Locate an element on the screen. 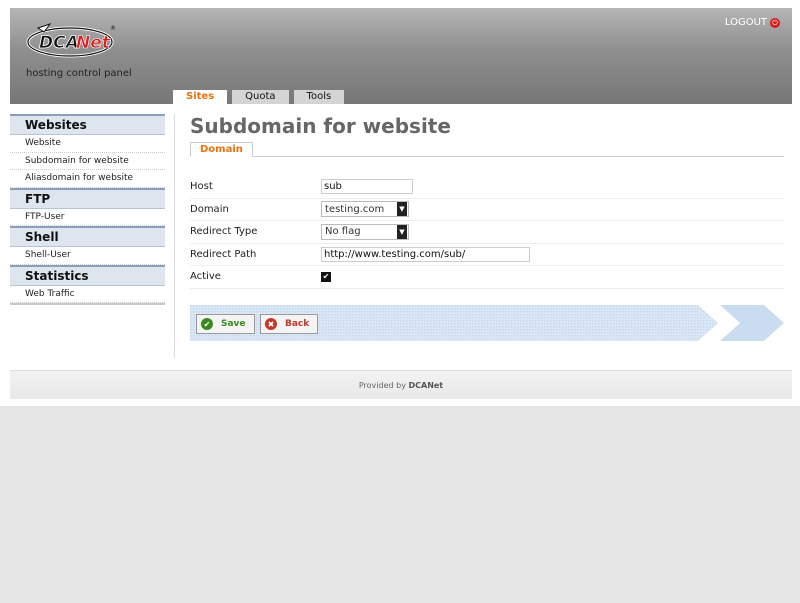 The image size is (800, 603). redirect-path-input: http://www.testing.com/sub/ is located at coordinates (425, 254).